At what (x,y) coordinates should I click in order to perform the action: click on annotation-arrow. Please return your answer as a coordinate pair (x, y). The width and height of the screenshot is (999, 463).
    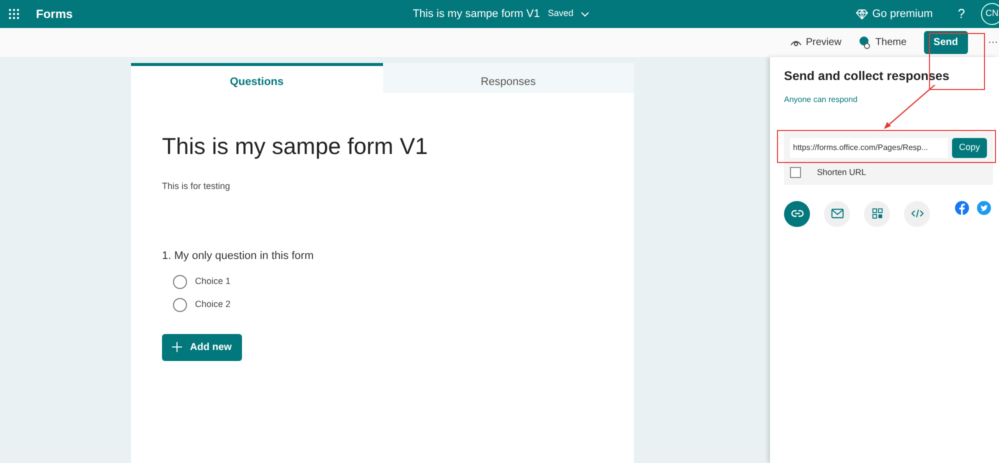
    Looking at the image, I should click on (910, 108).